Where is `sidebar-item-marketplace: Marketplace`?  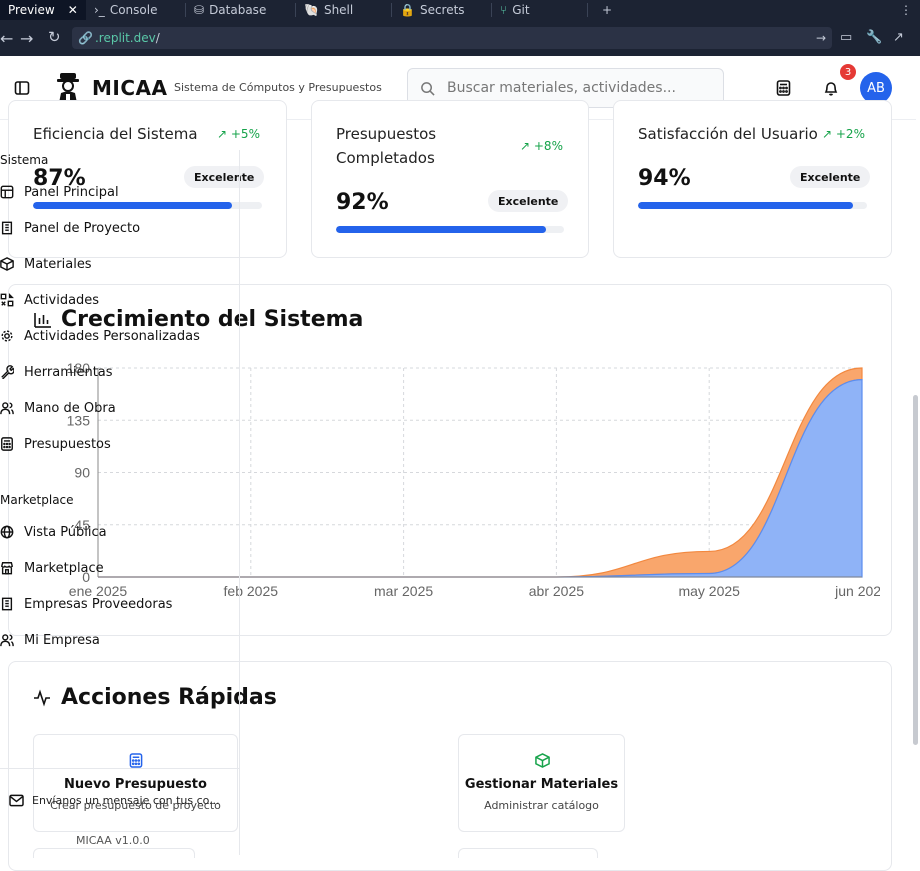 sidebar-item-marketplace: Marketplace is located at coordinates (52, 568).